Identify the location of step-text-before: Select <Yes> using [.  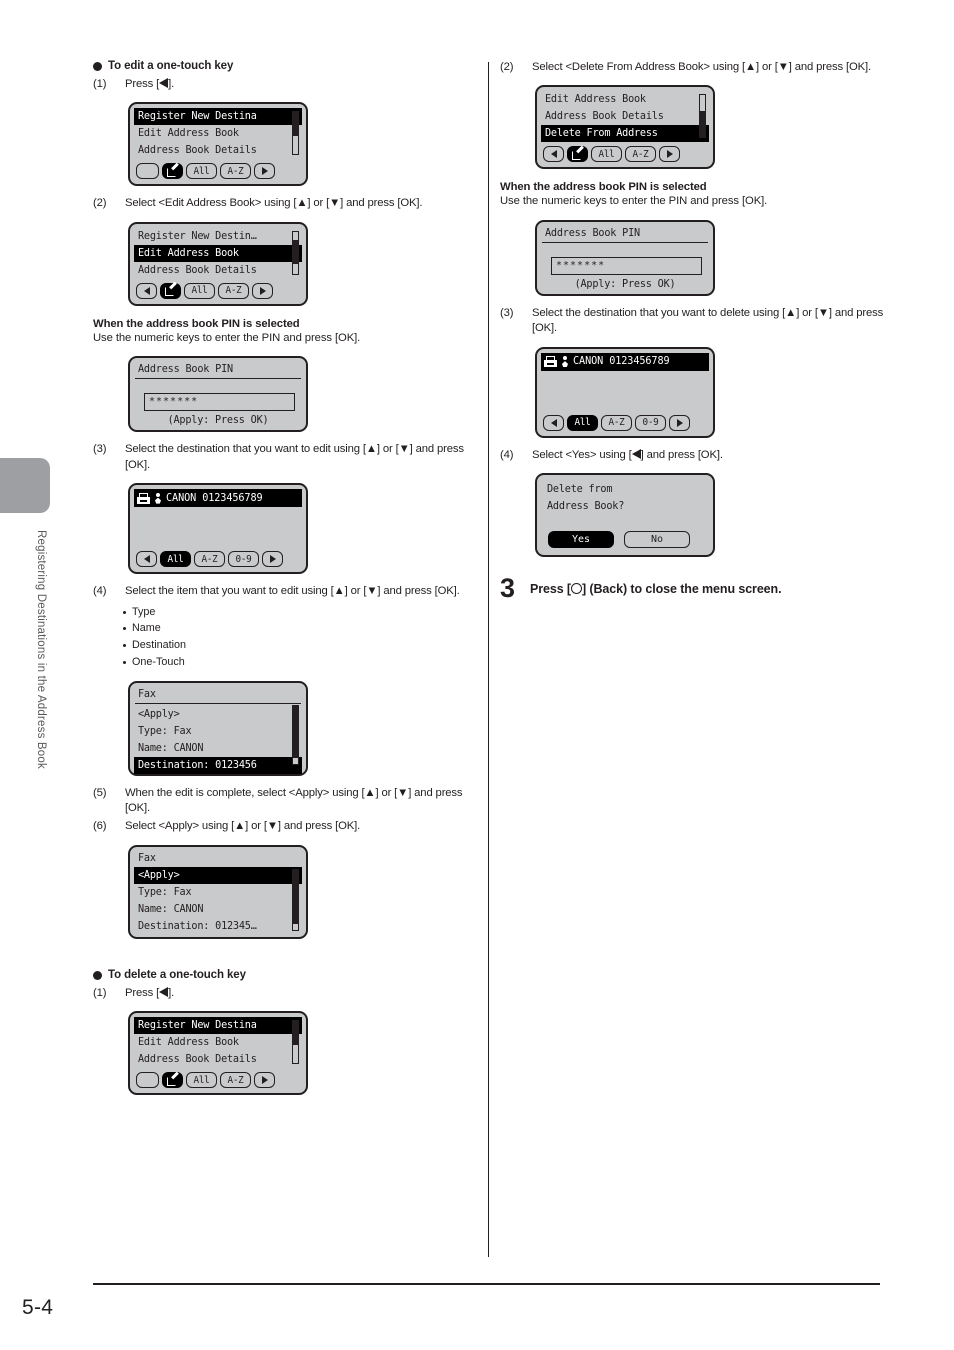
(582, 454).